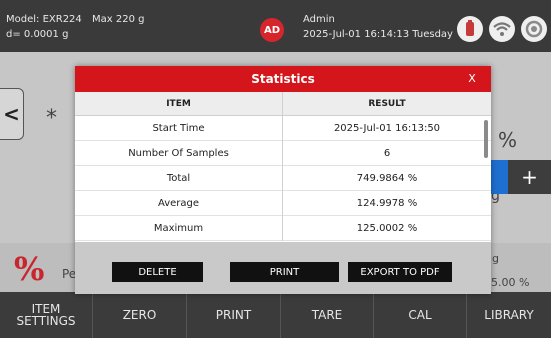 Image resolution: width=551 pixels, height=338 pixels. What do you see at coordinates (387, 104) in the screenshot?
I see `column-header-result: RESULT` at bounding box center [387, 104].